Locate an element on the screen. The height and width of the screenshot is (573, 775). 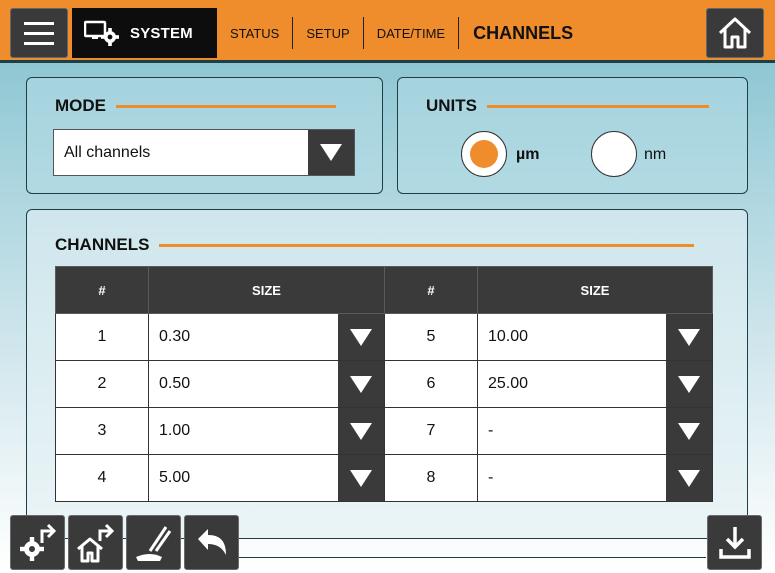
bottom-divider is located at coordinates (471, 557).